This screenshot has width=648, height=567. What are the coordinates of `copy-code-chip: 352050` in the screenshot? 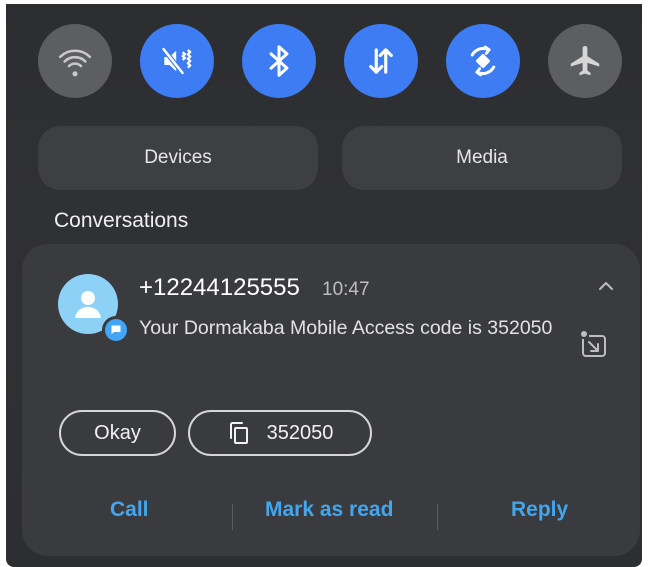 It's located at (280, 433).